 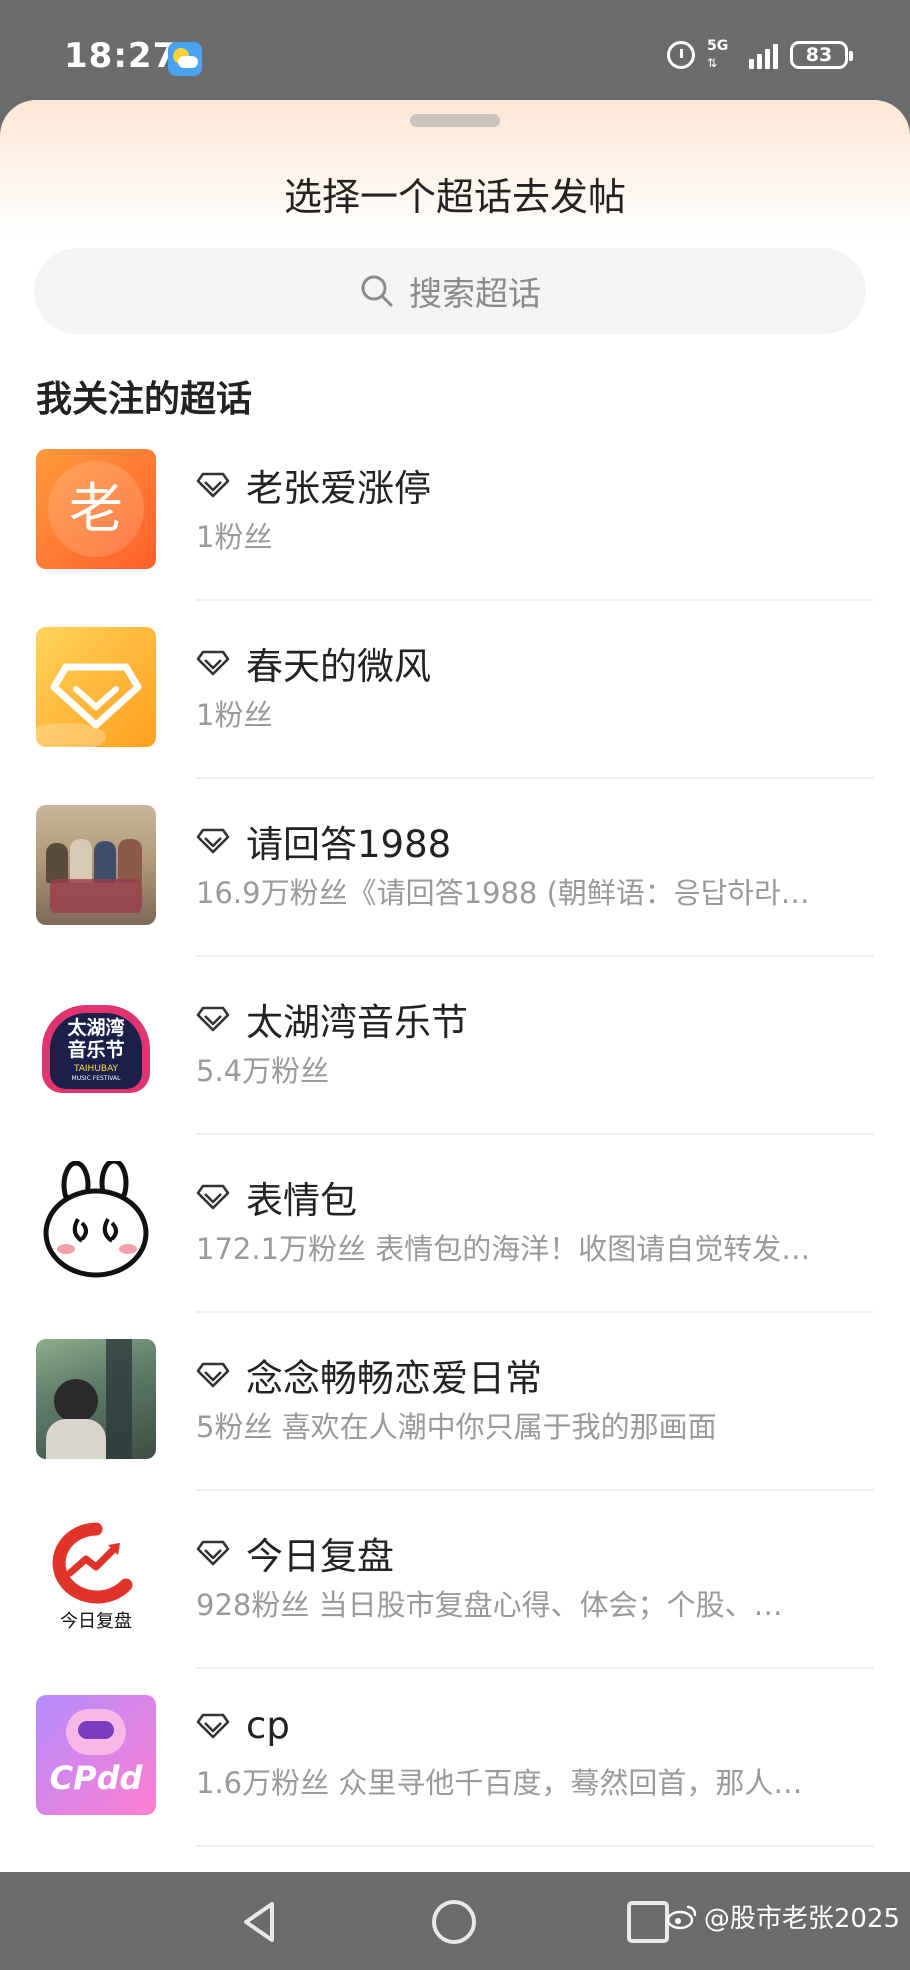 I want to click on battery-level: 83, so click(x=819, y=55).